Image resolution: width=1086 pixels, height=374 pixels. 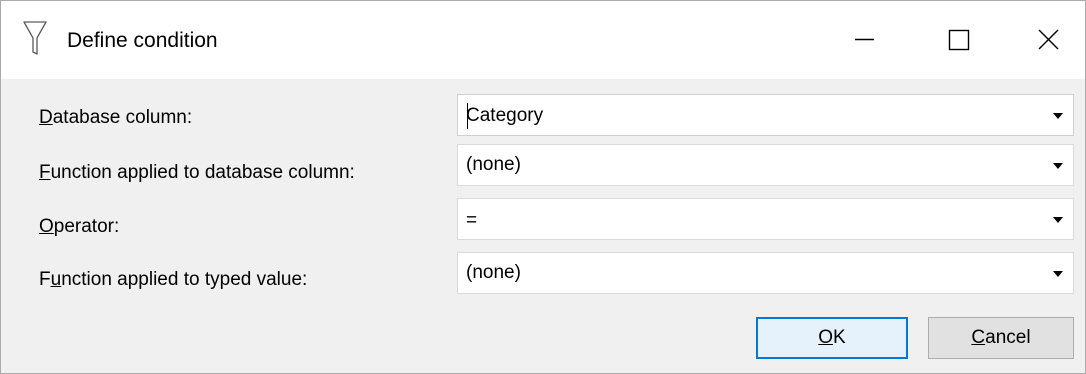 What do you see at coordinates (493, 272) in the screenshot?
I see `typed-value-function-value: (none)` at bounding box center [493, 272].